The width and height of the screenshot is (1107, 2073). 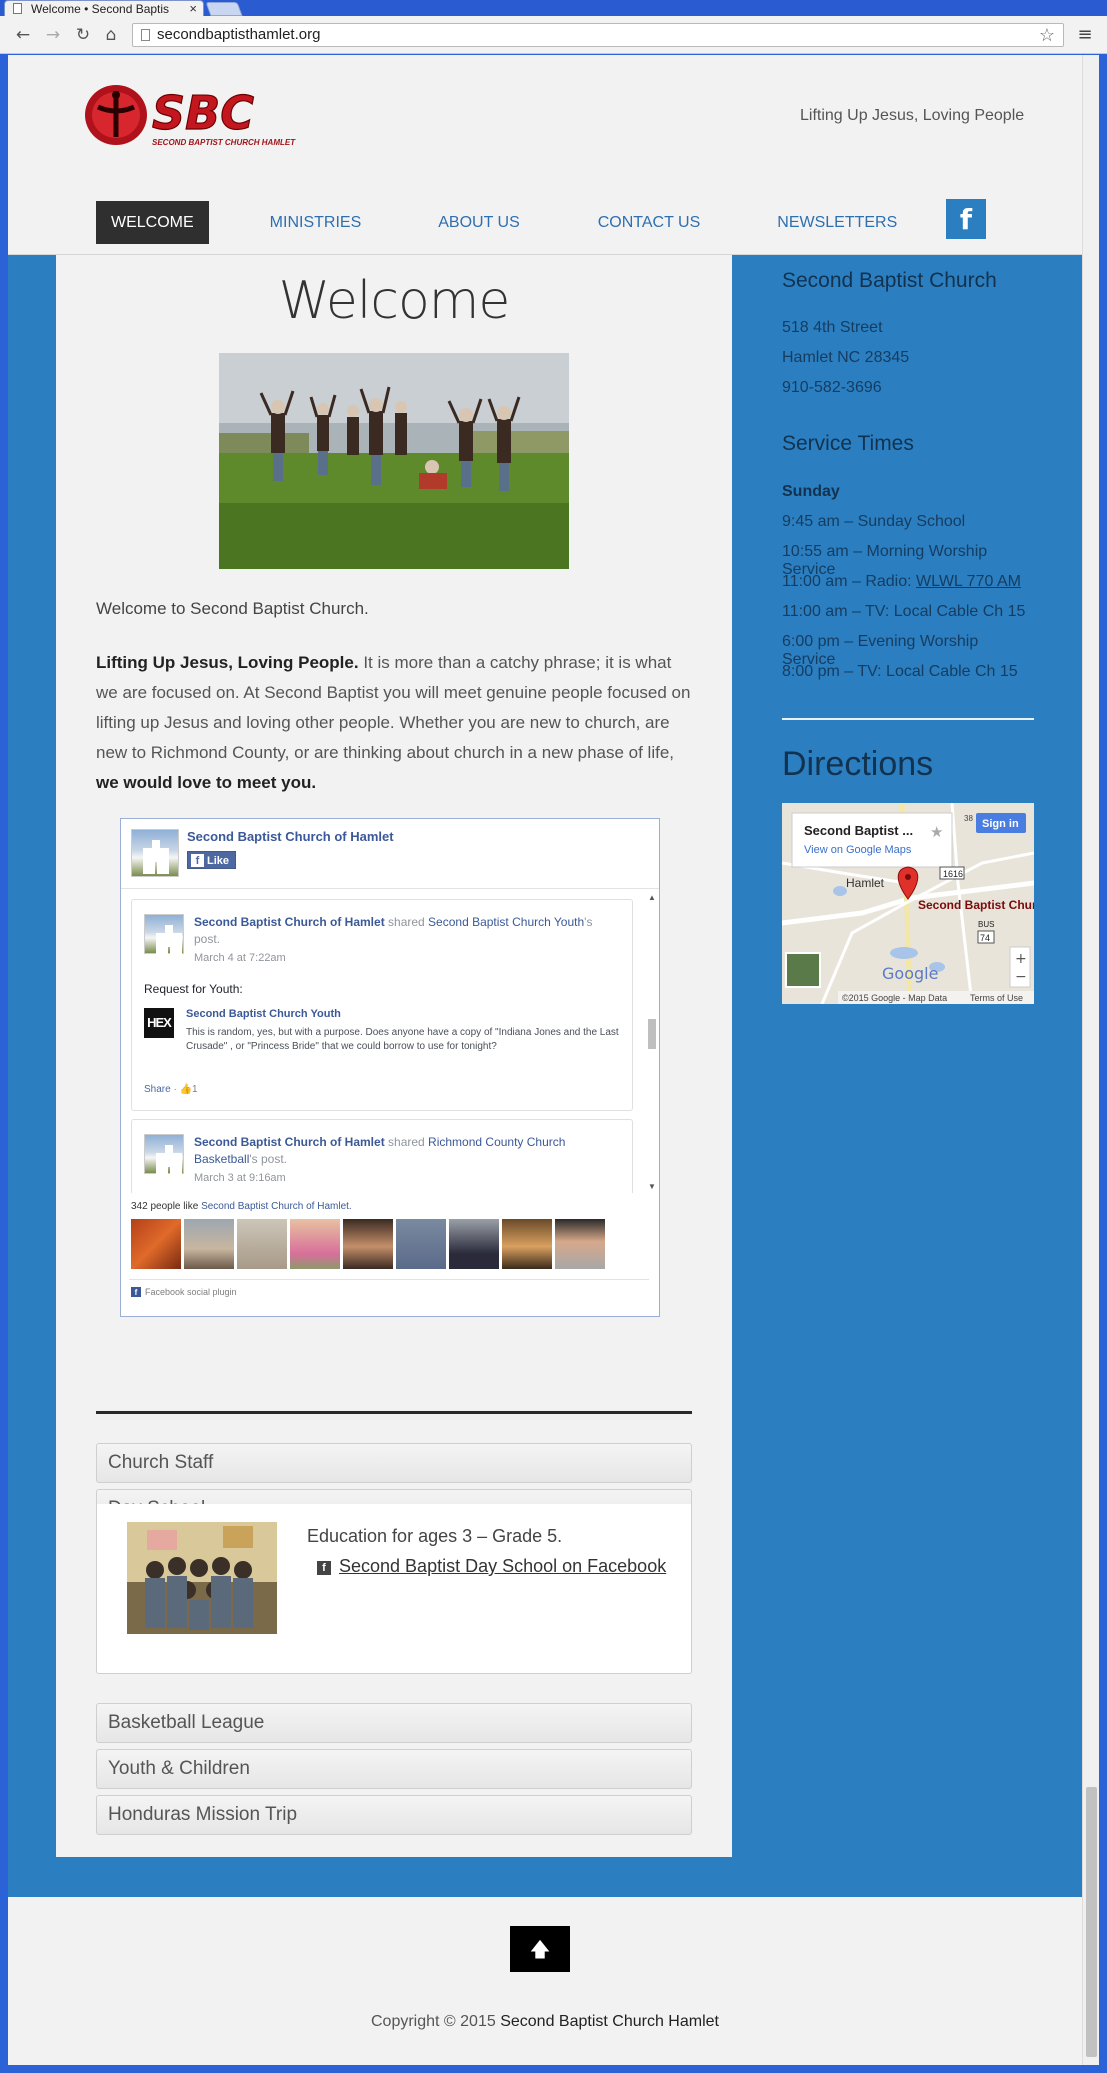 I want to click on day-school-link-text: Second Baptist Day School on Facebook, so click(x=503, y=1566).